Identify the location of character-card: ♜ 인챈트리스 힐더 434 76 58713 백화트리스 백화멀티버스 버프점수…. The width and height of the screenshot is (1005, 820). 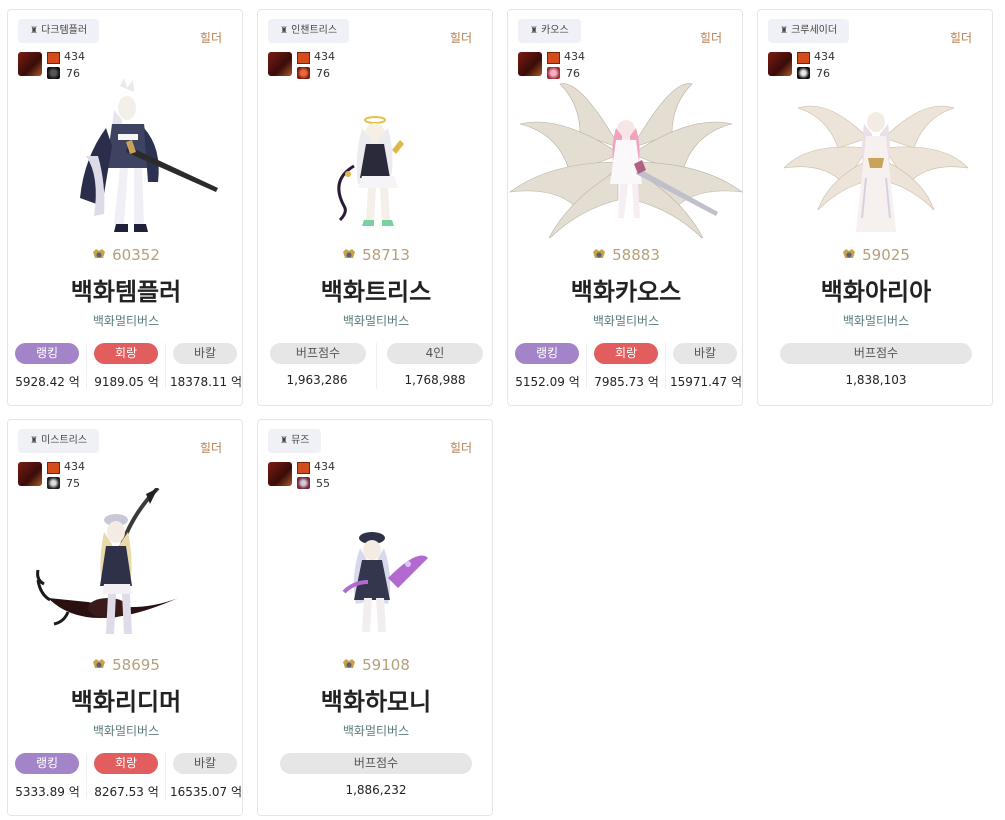
(375, 207).